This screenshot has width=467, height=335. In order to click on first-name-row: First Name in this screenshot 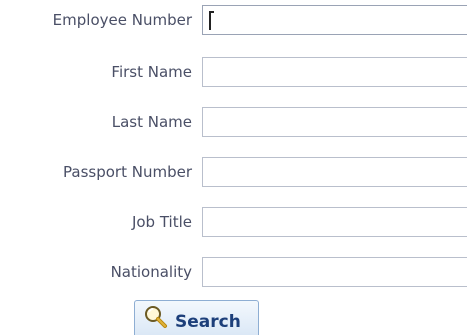, I will do `click(233, 72)`.